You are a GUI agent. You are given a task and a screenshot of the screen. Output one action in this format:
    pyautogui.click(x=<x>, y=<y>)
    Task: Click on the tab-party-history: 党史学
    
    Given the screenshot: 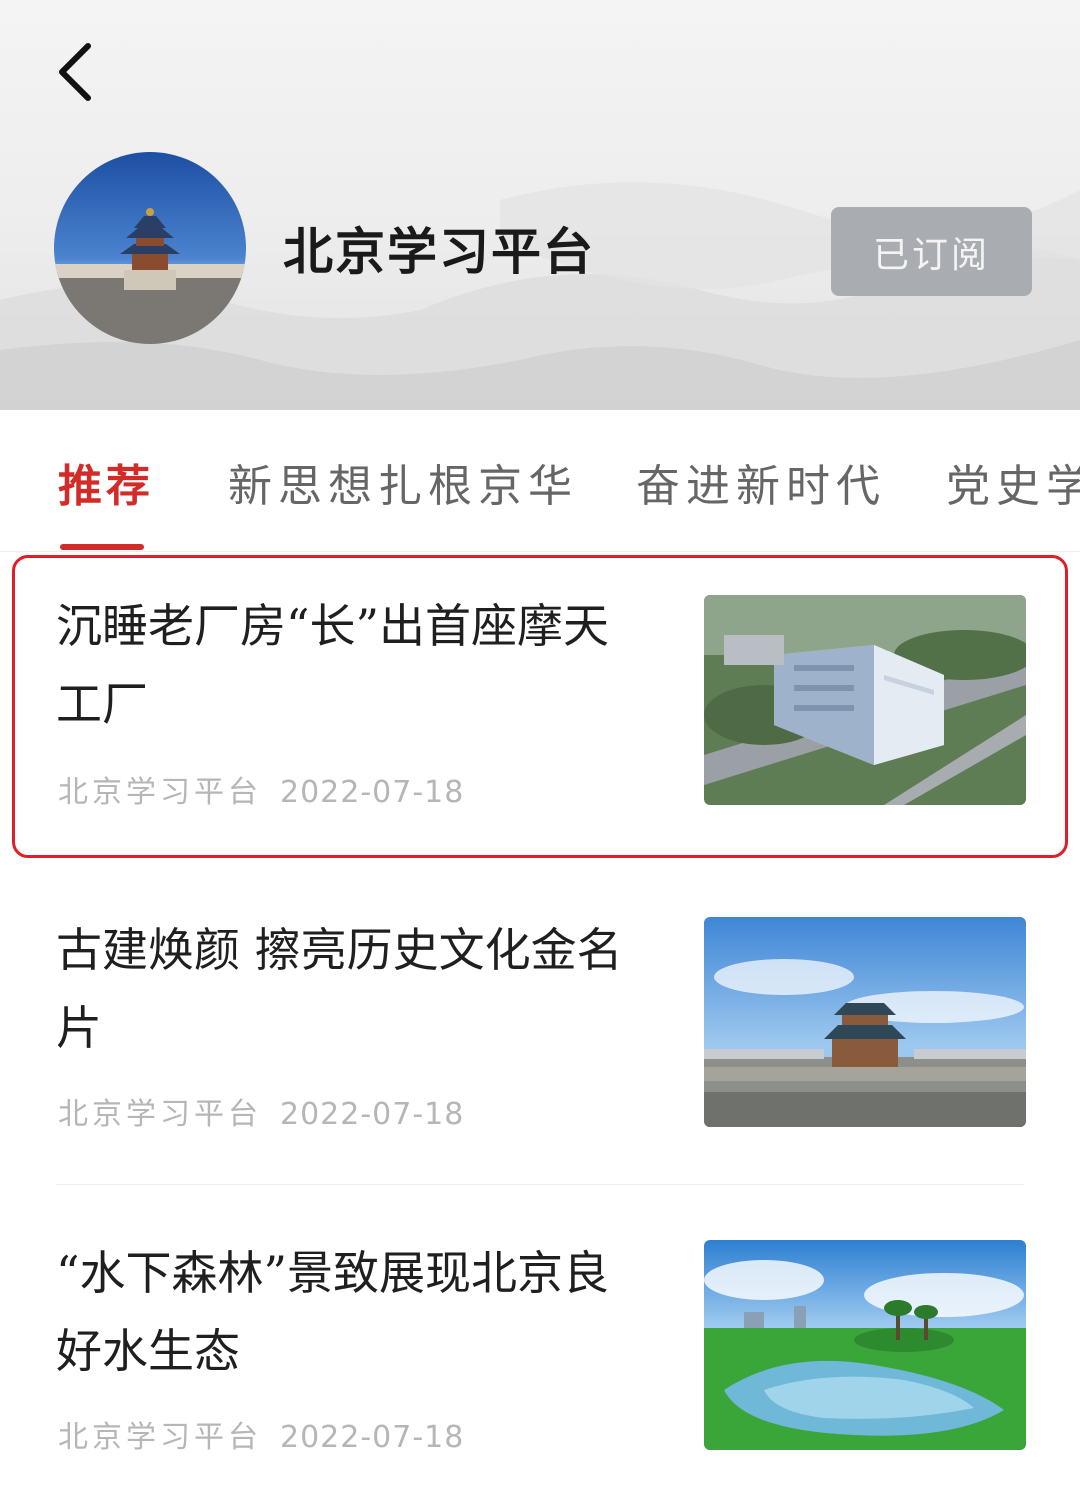 What is the action you would take?
    pyautogui.click(x=1013, y=482)
    